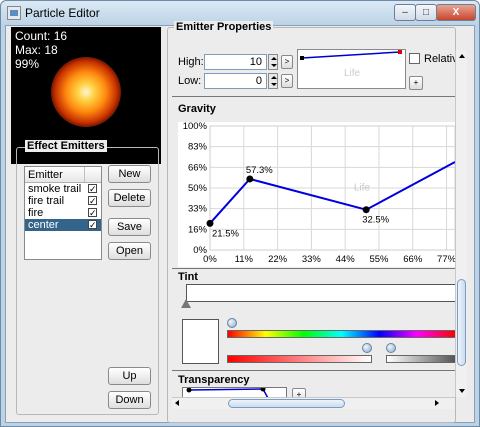  Describe the element at coordinates (191, 62) in the screenshot. I see `high-label: High:` at that location.